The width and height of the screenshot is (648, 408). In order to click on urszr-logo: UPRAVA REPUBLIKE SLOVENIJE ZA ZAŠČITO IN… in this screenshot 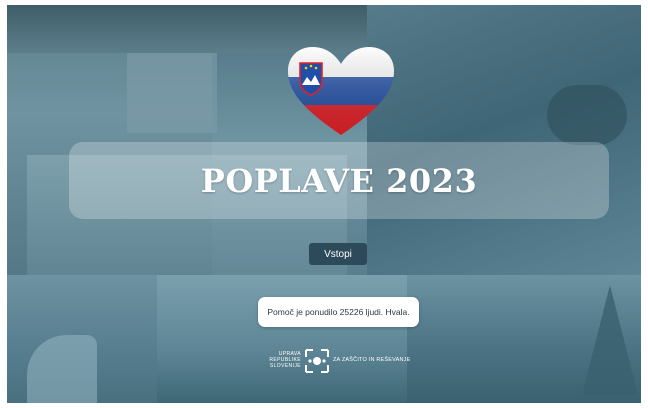, I will do `click(340, 362)`.